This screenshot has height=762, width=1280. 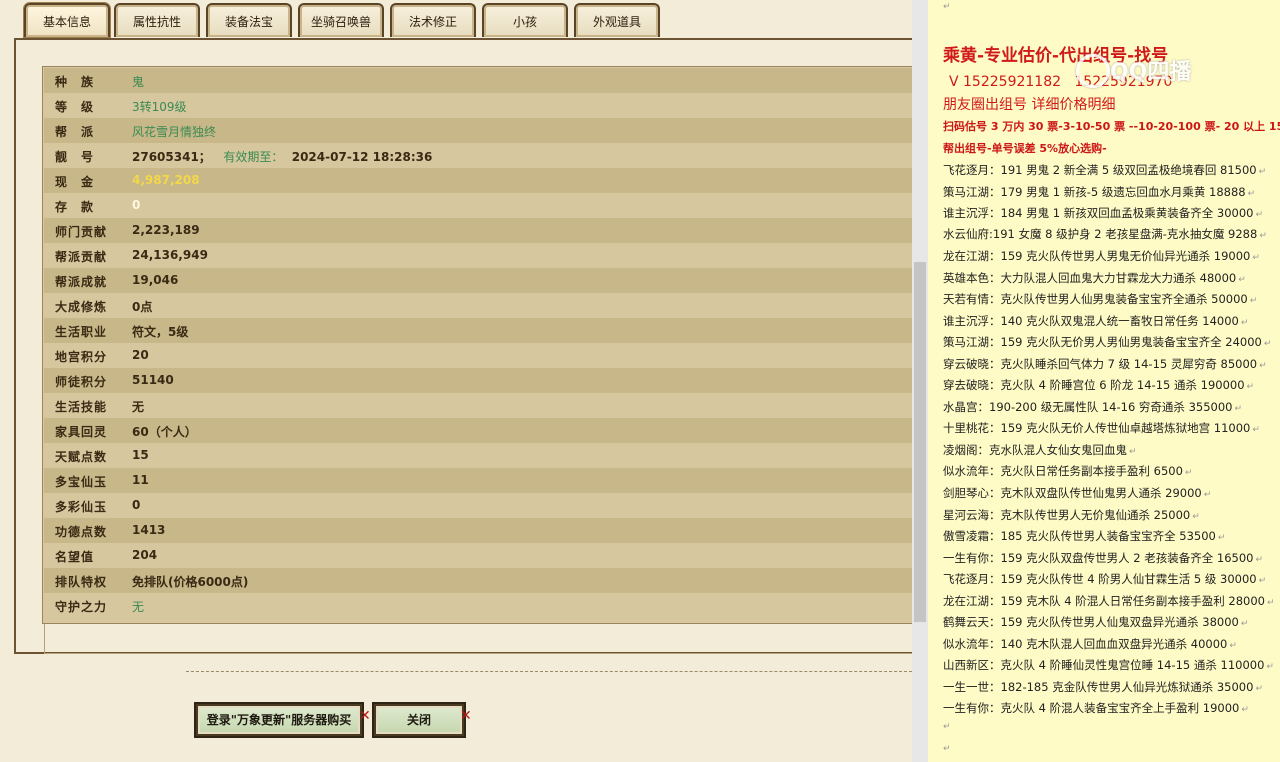 What do you see at coordinates (1095, 299) in the screenshot?
I see `listing-text: 天若有情：克火队传世男人仙男鬼装备宝宝齐全通杀 50000` at bounding box center [1095, 299].